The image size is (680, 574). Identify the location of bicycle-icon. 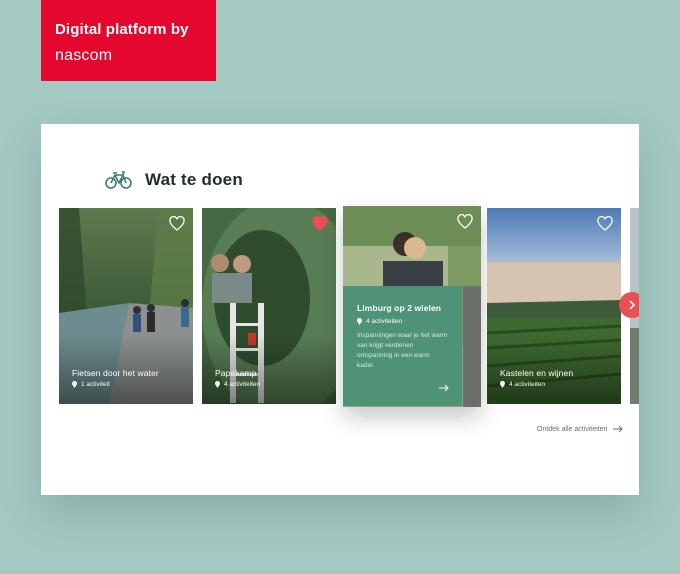
(118, 180).